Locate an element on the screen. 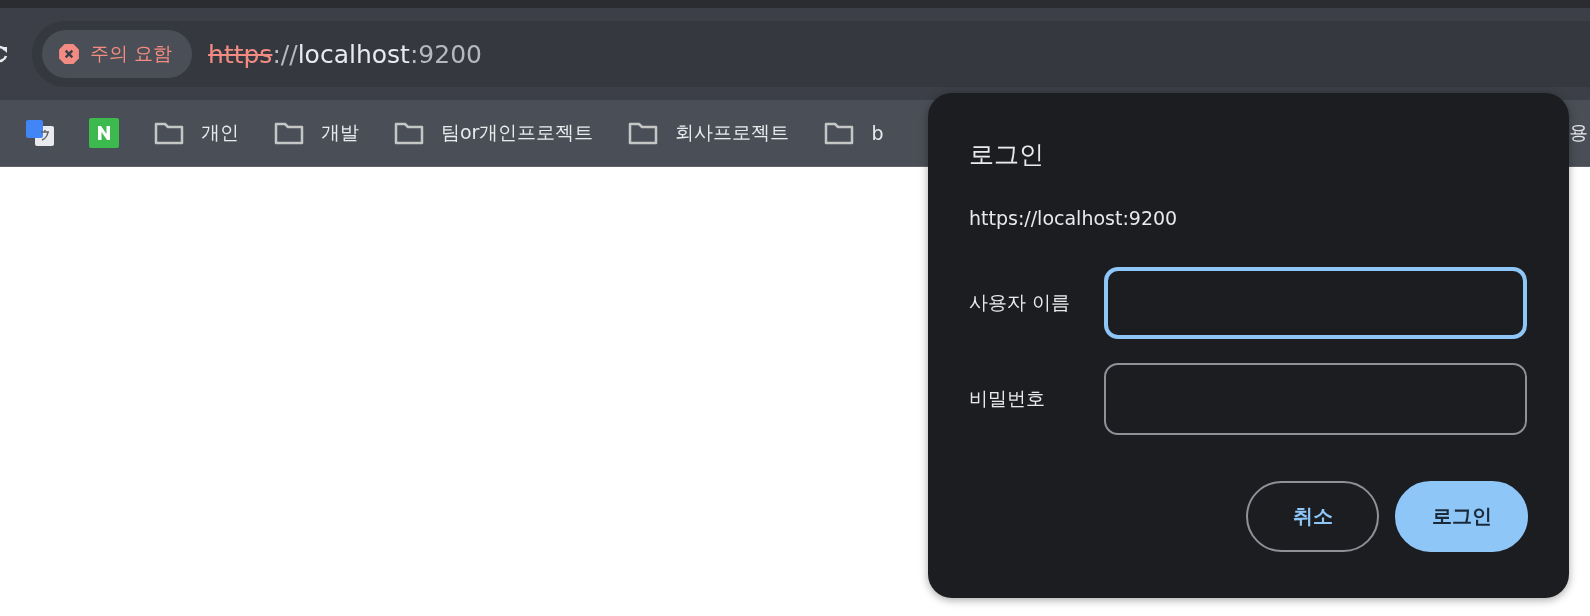  dialog-title: 로그인 is located at coordinates (1007, 155).